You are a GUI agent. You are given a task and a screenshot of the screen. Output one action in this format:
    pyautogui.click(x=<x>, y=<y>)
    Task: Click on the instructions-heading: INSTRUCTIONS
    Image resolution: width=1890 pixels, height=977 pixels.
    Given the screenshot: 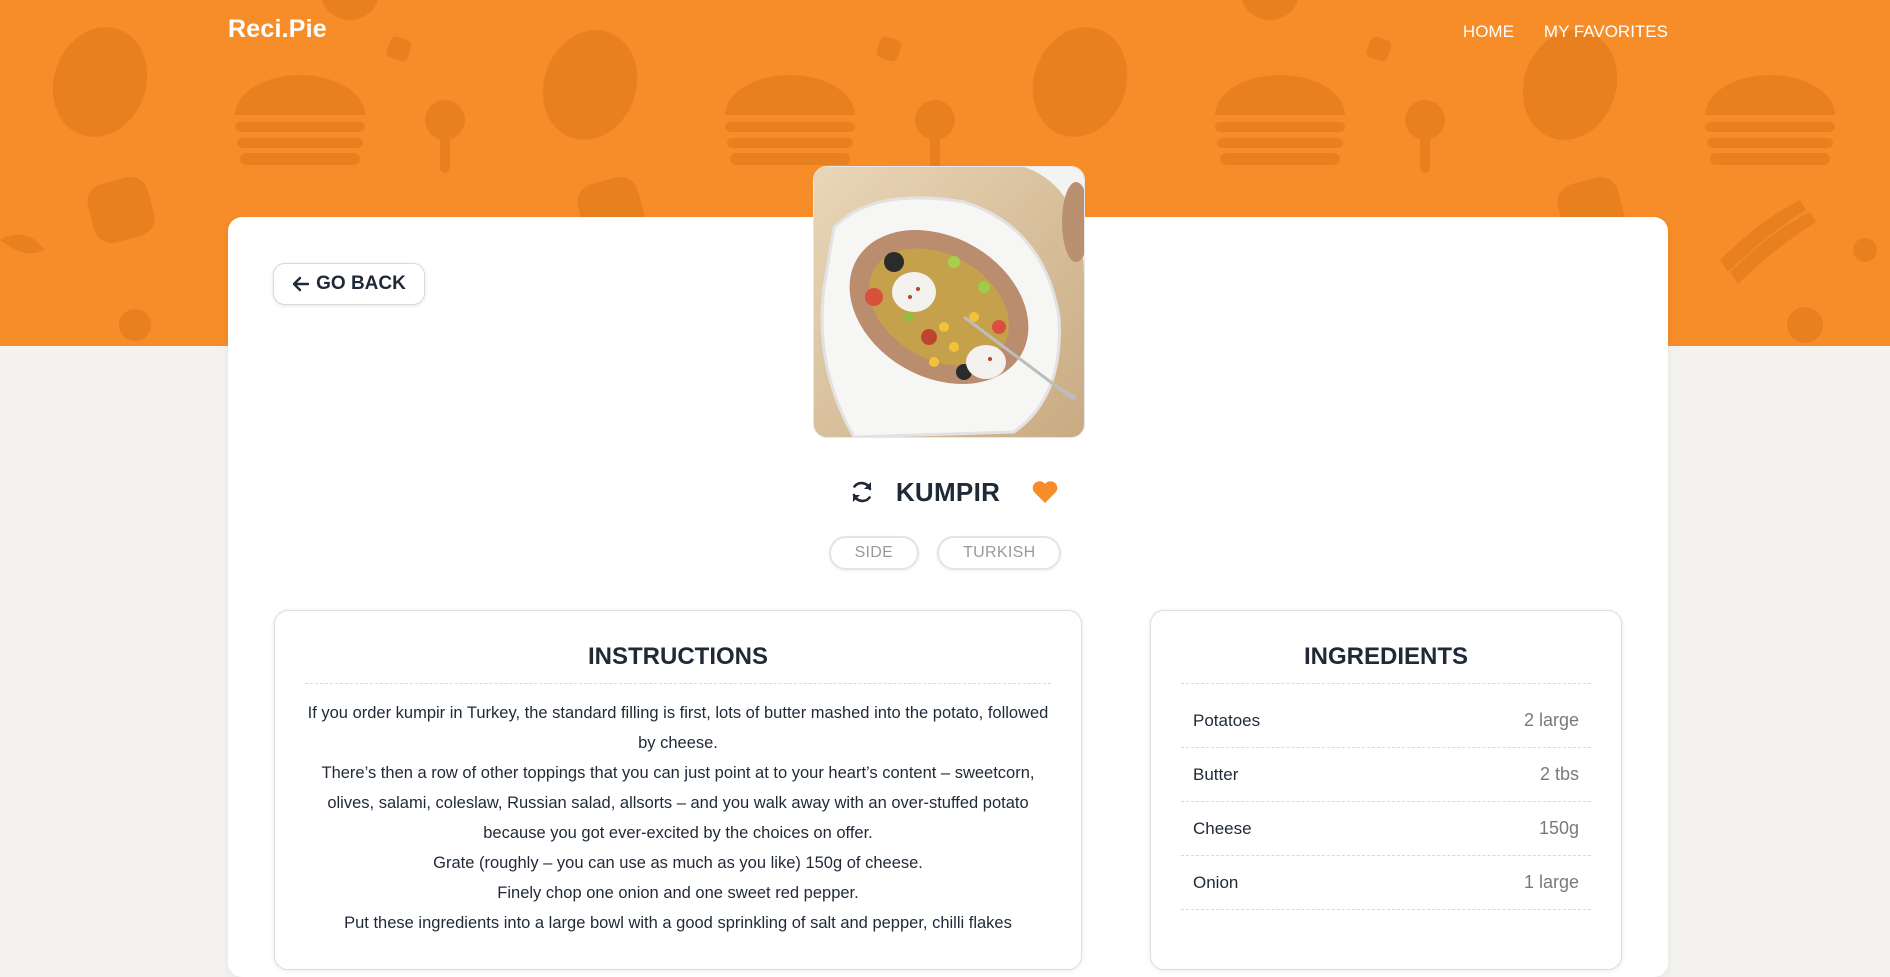 What is the action you would take?
    pyautogui.click(x=678, y=663)
    